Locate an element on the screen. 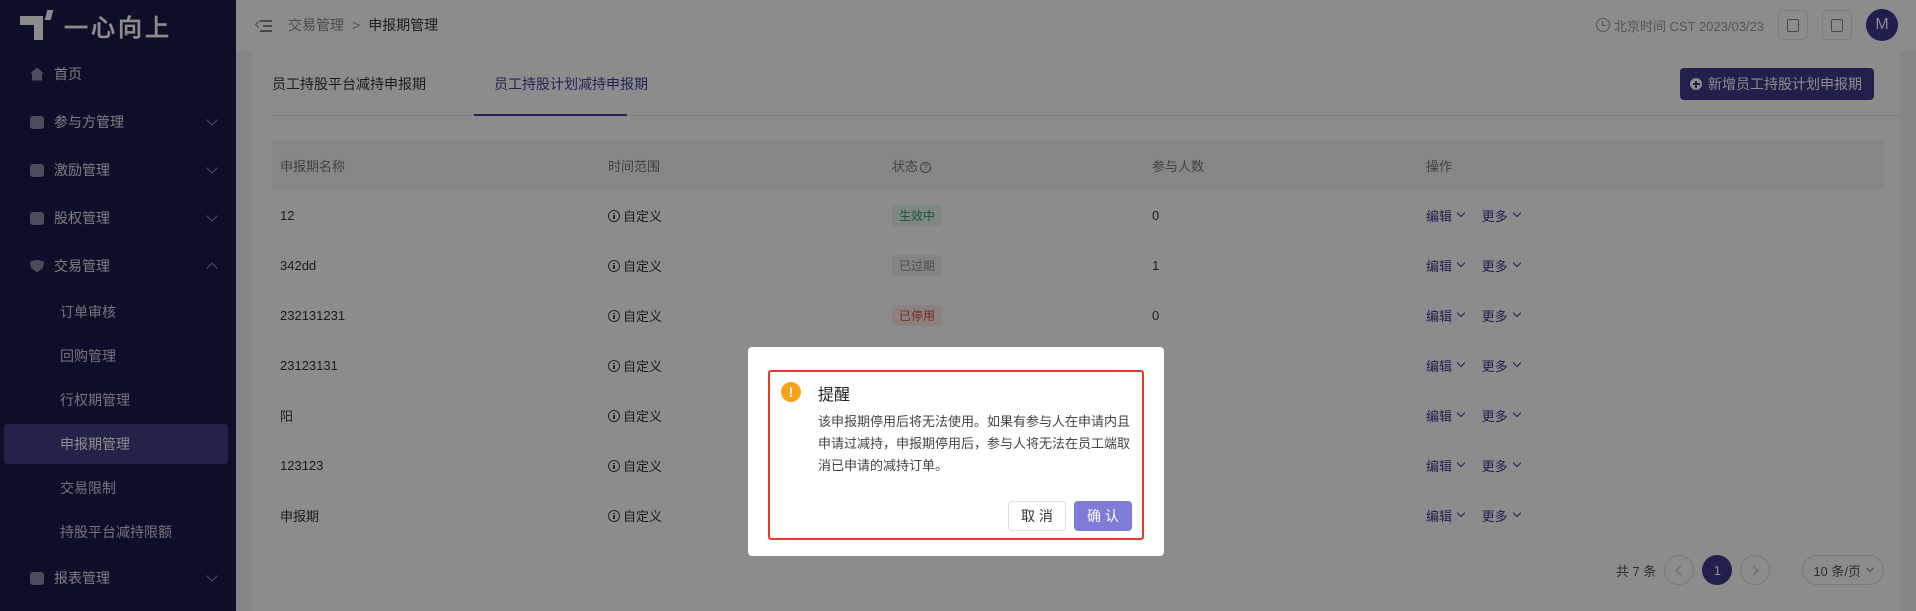 The image size is (1916, 611). warning-icon: ! is located at coordinates (791, 392).